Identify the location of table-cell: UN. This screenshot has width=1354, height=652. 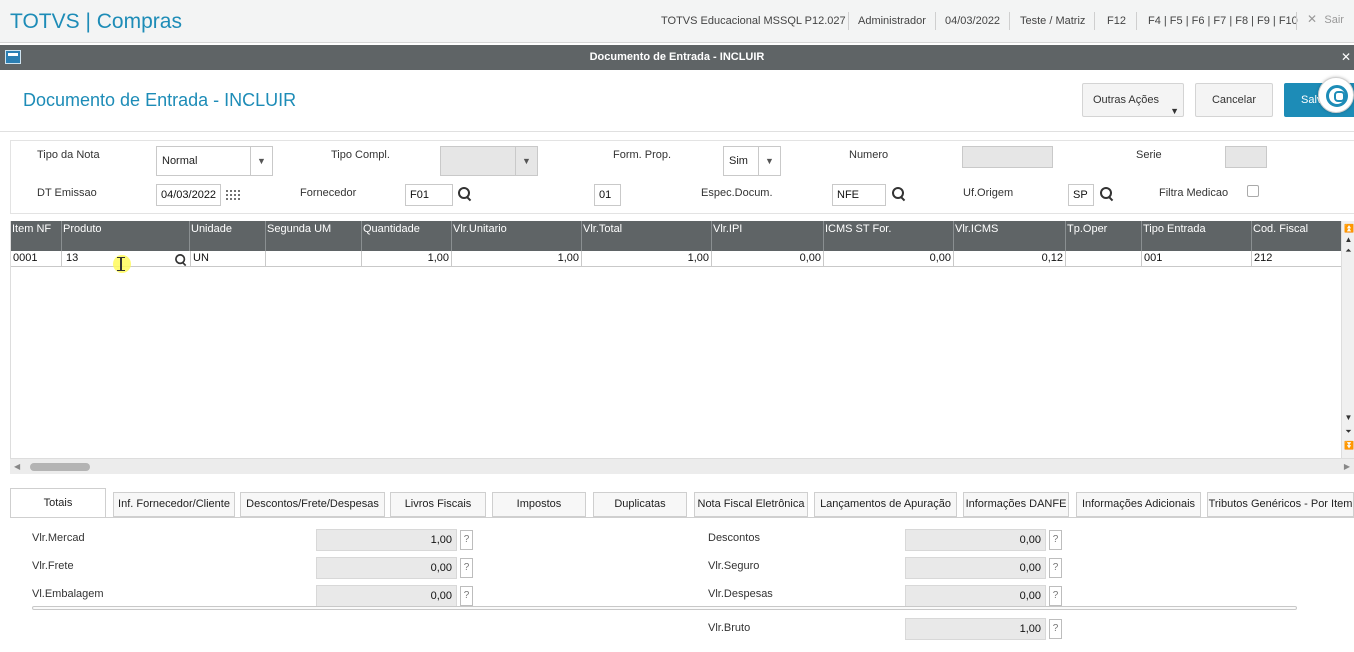
(228, 259).